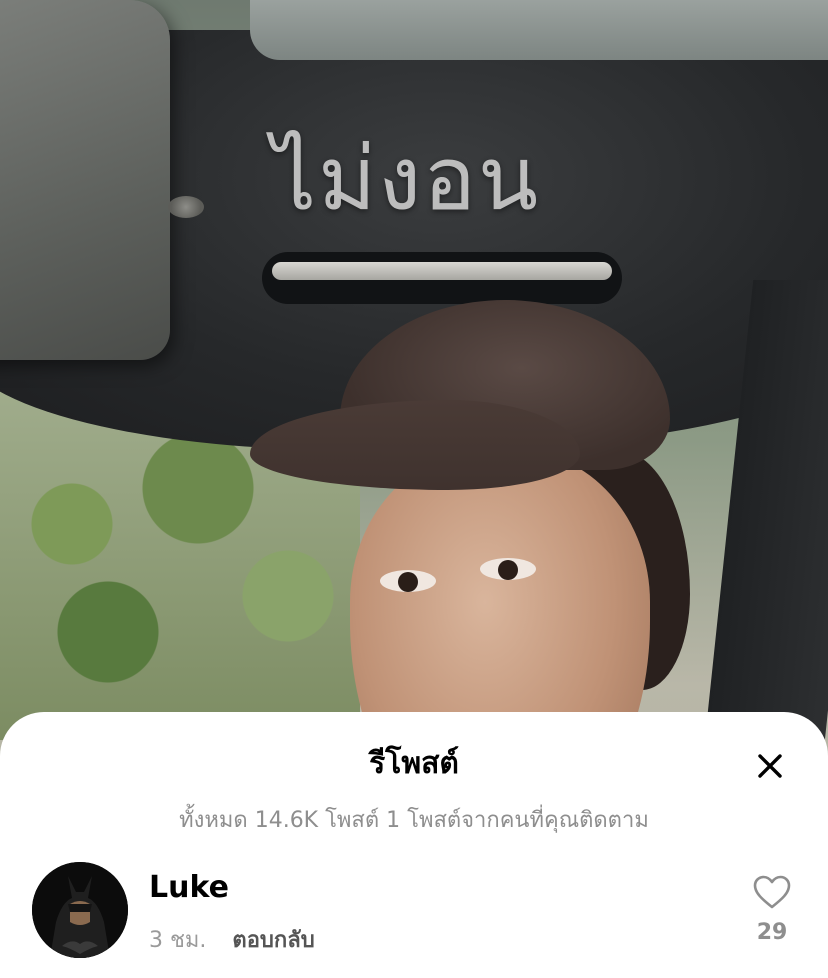 Image resolution: width=828 pixels, height=978 pixels. Describe the element at coordinates (772, 892) in the screenshot. I see `heart-icon` at that location.